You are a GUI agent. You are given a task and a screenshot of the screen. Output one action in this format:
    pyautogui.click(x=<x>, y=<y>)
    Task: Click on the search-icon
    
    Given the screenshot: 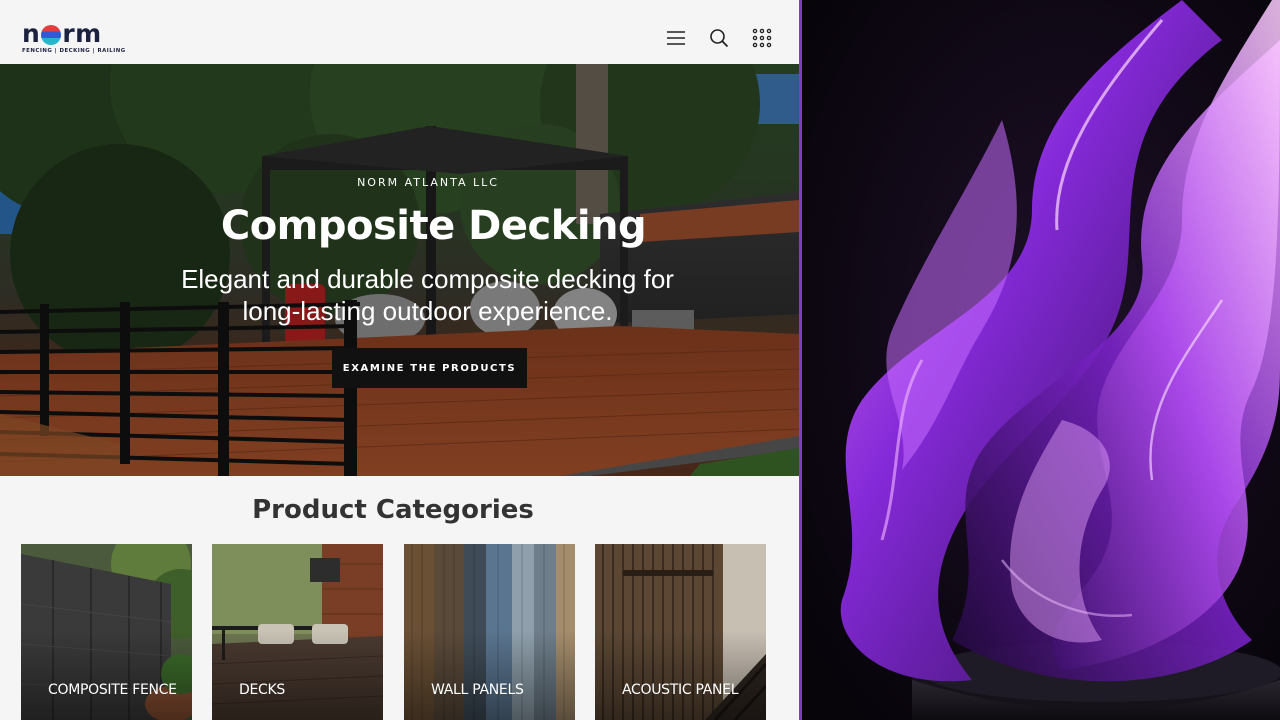 What is the action you would take?
    pyautogui.click(x=719, y=38)
    